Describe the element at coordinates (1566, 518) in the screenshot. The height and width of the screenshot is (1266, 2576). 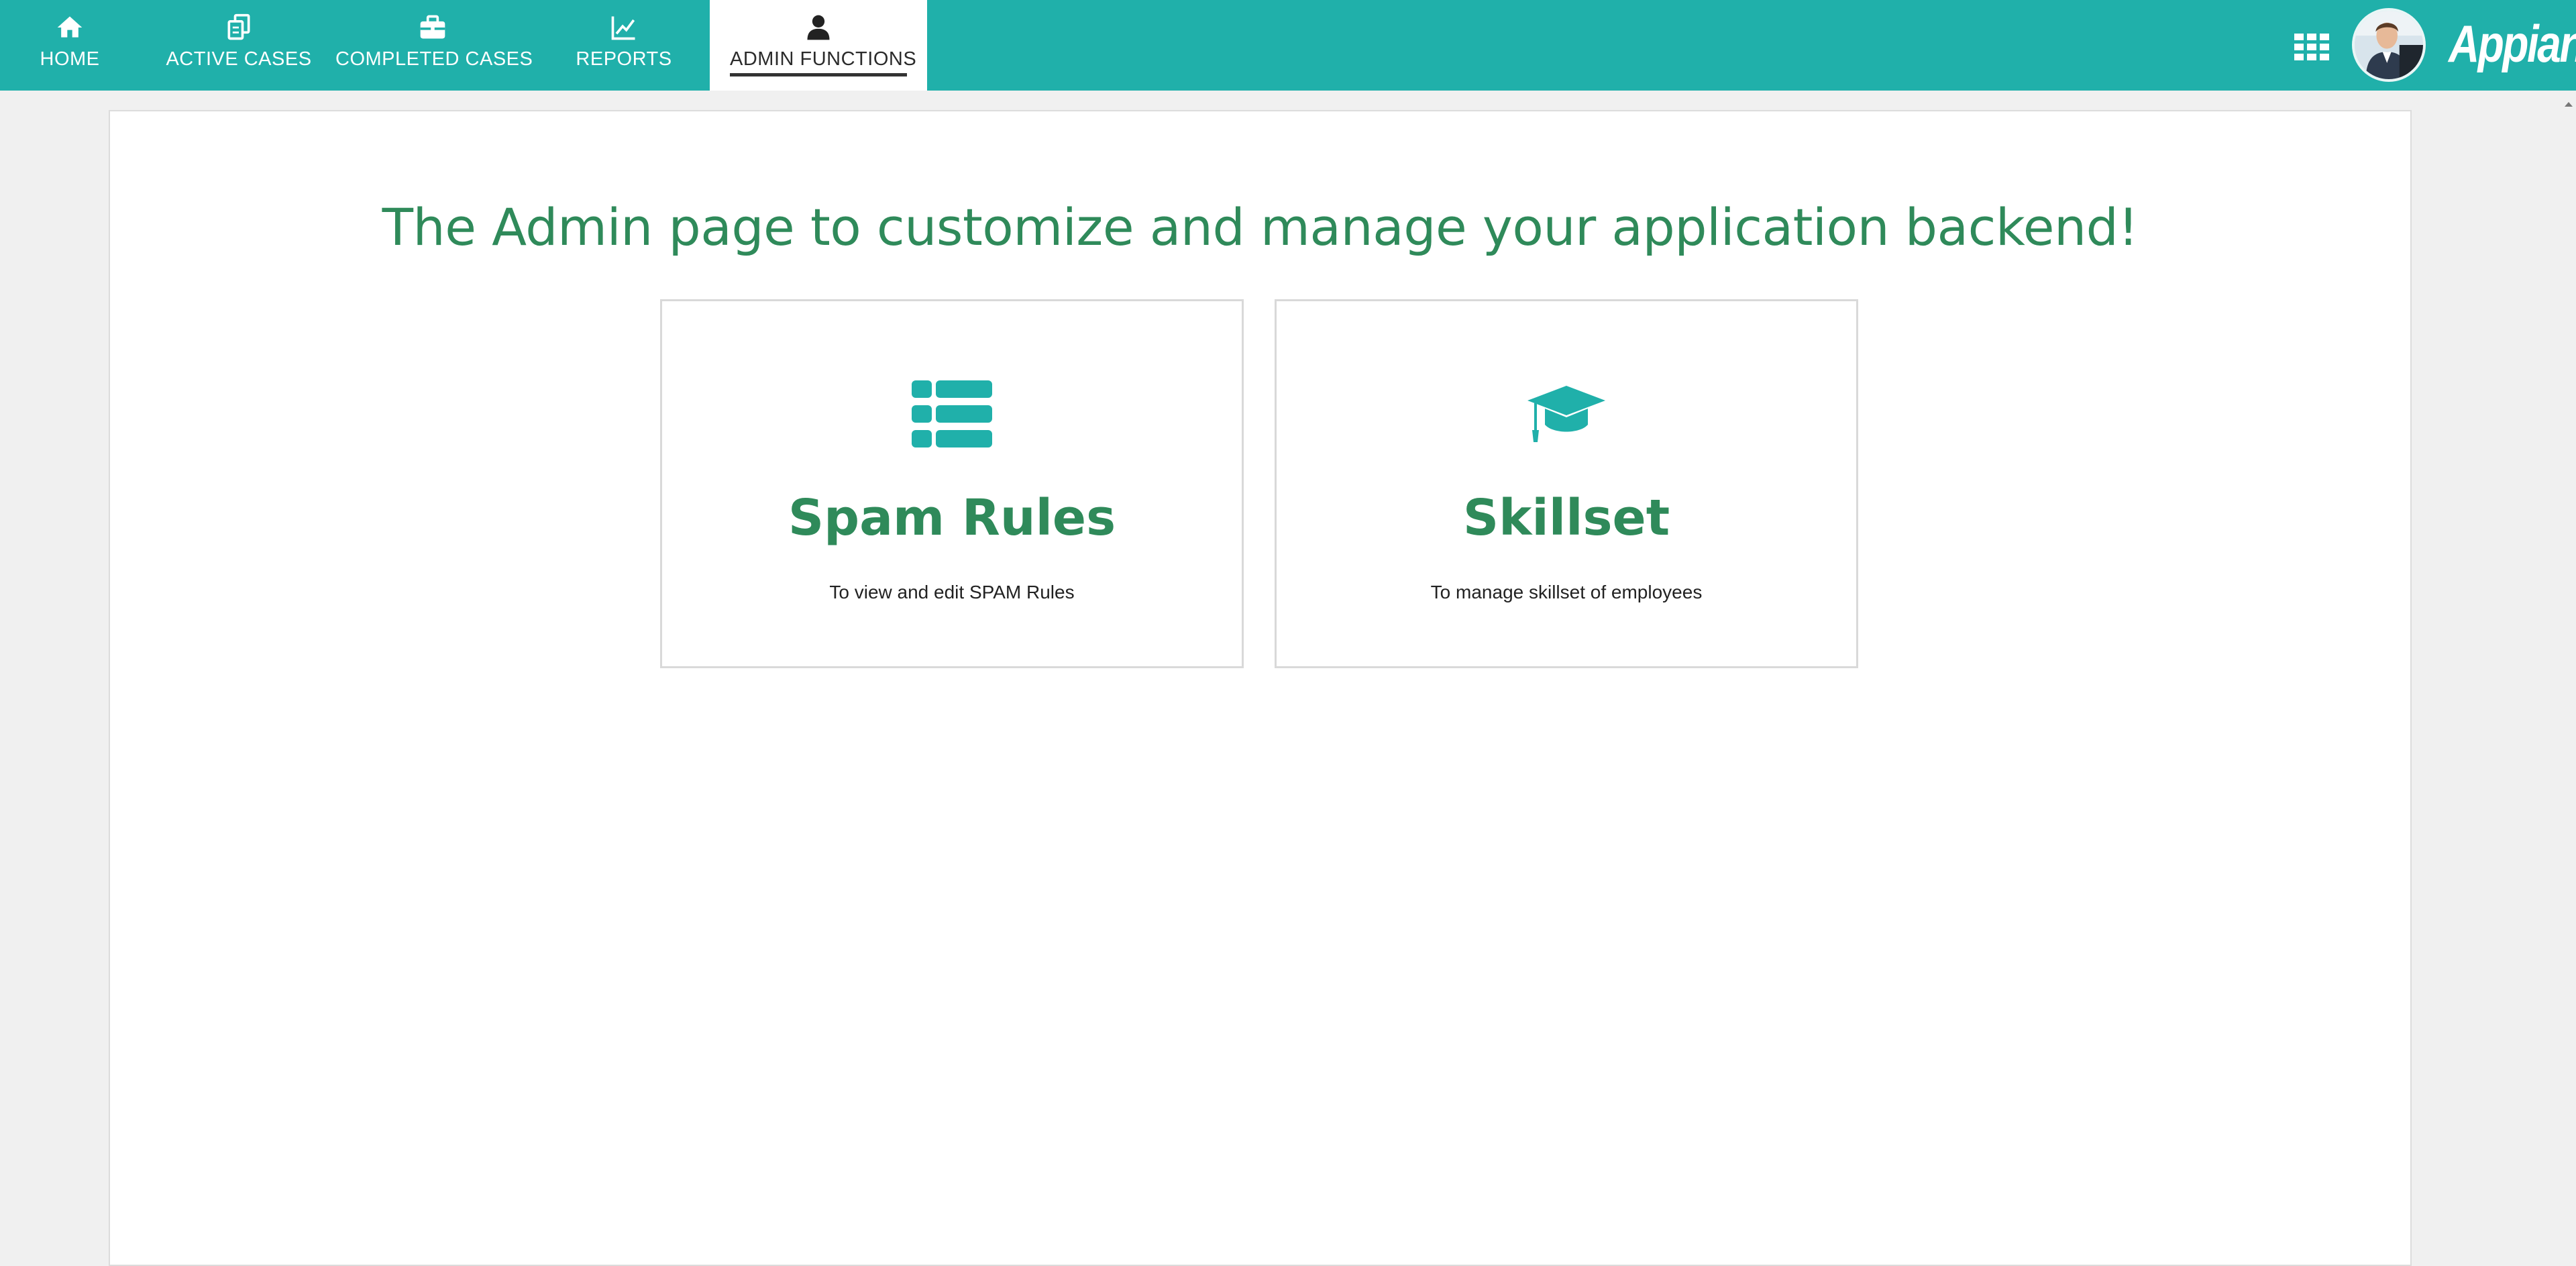
I see `card-skillset-title: Skillset` at that location.